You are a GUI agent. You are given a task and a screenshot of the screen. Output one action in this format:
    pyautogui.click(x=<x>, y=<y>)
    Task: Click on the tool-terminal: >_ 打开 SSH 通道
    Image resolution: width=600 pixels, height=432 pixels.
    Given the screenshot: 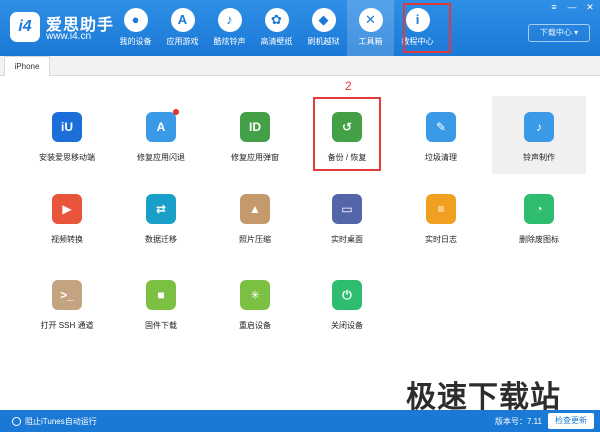 What is the action you would take?
    pyautogui.click(x=67, y=303)
    